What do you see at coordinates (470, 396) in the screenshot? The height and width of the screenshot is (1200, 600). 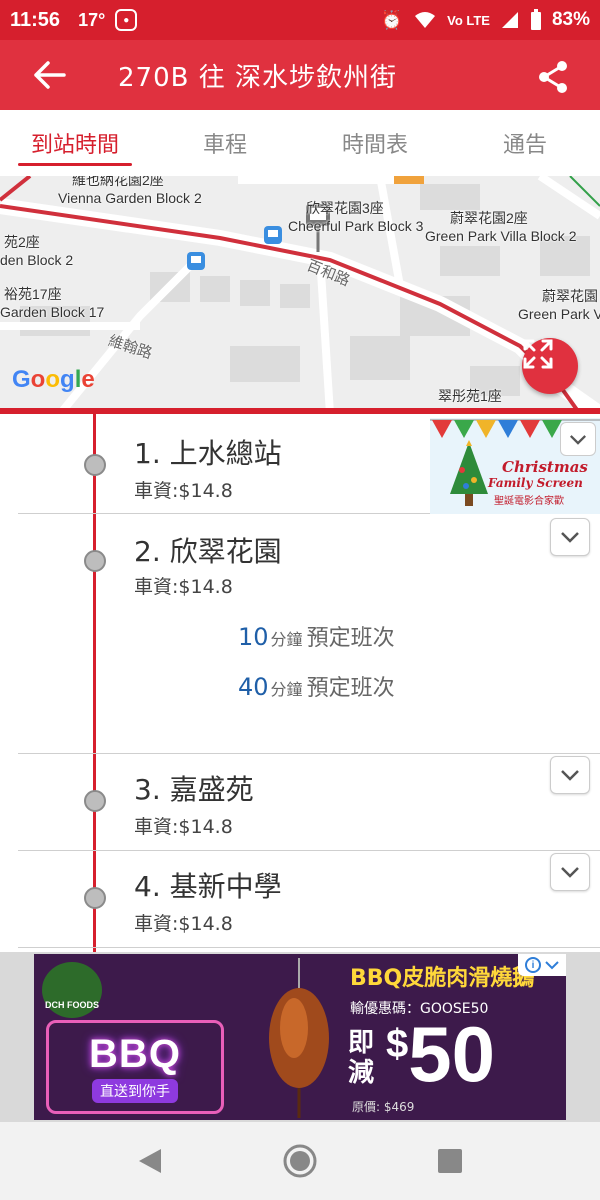 I see `map-label-chuitung: 翠彤苑1座` at bounding box center [470, 396].